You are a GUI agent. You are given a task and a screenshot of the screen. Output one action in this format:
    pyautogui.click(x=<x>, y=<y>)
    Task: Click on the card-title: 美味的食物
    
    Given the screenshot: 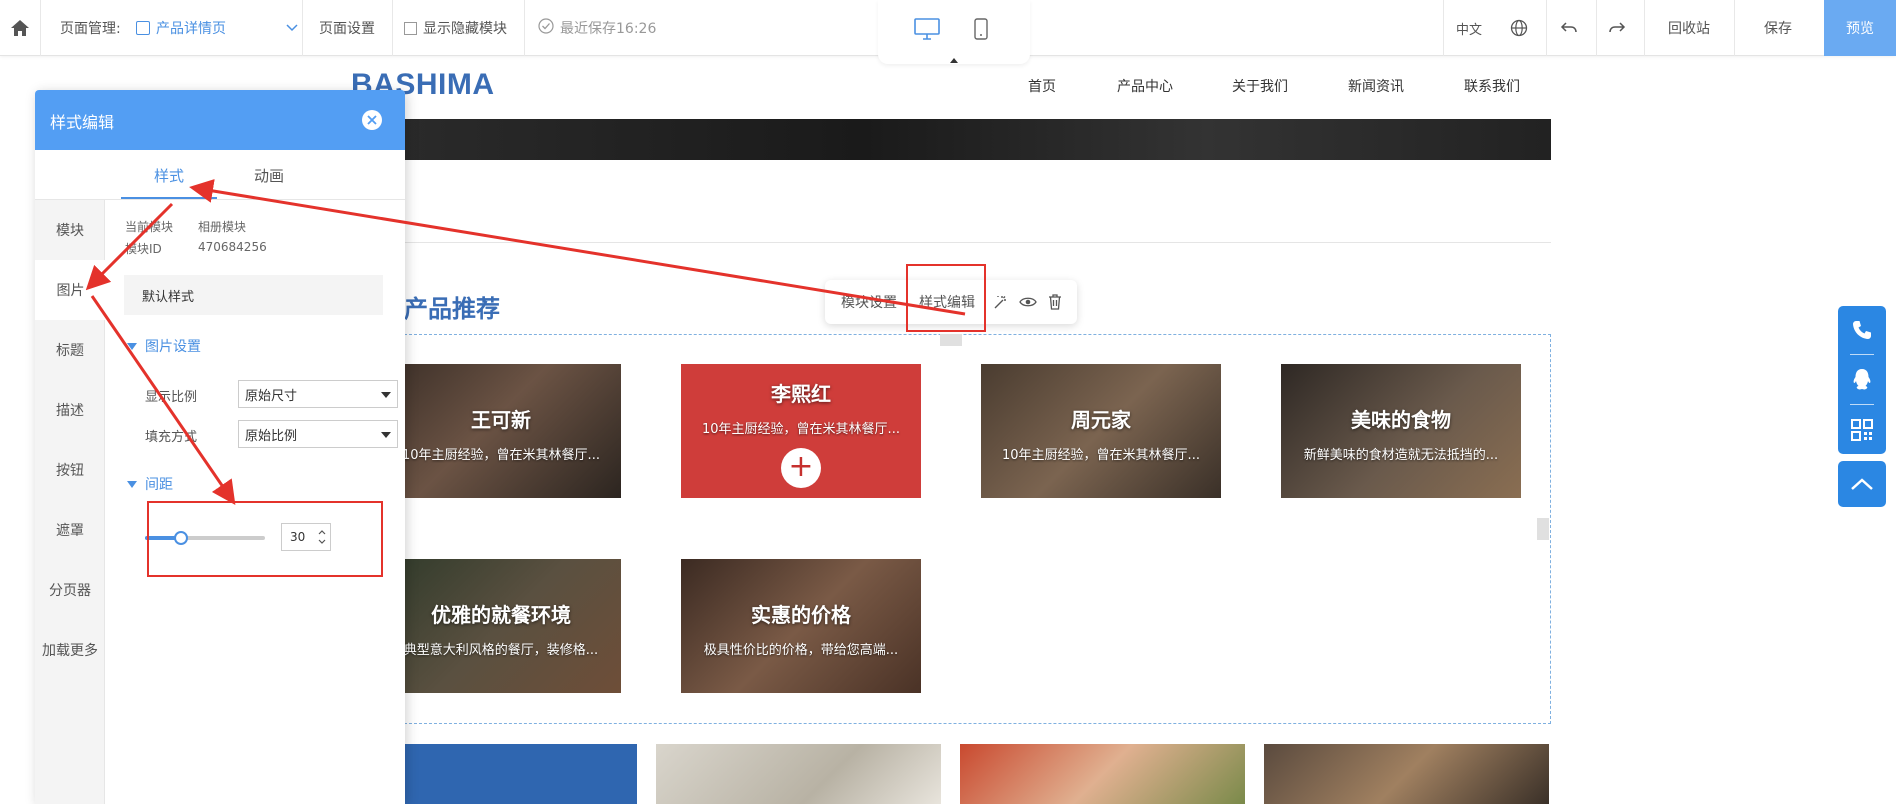 What is the action you would take?
    pyautogui.click(x=1401, y=420)
    